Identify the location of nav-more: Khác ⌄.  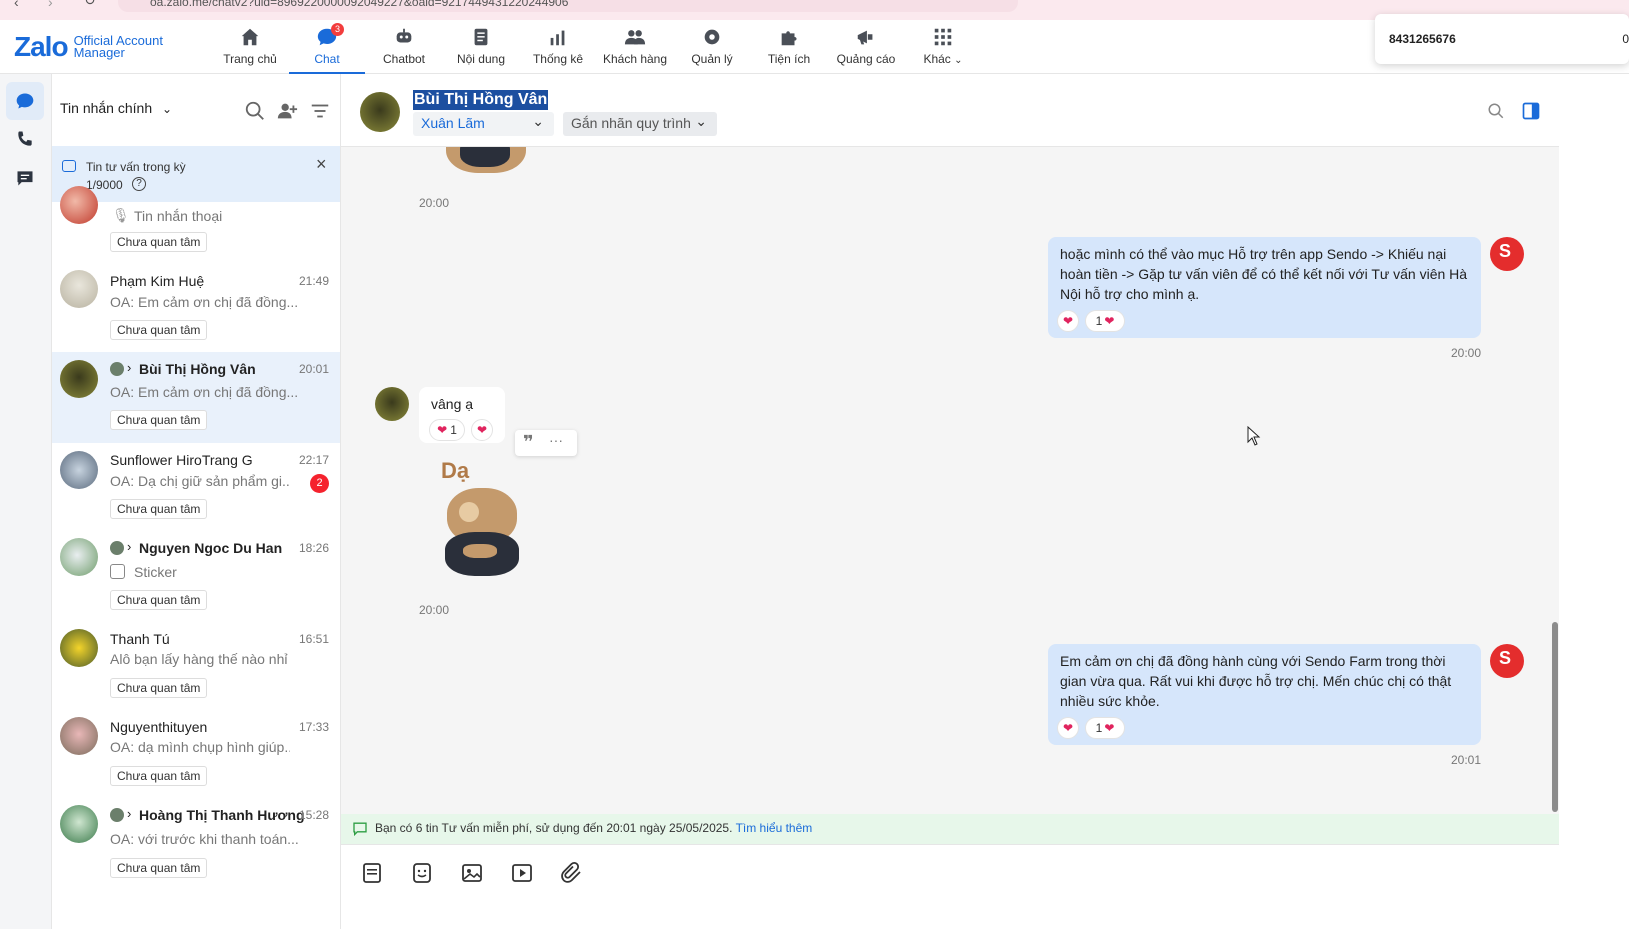
(943, 47).